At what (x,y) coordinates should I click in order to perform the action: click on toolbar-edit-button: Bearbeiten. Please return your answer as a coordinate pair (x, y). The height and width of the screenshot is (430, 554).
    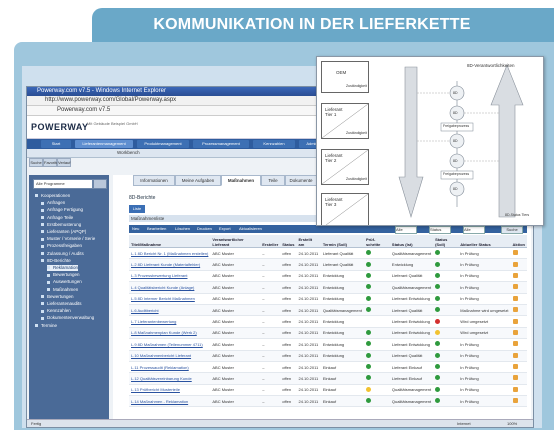
    Looking at the image, I should click on (156, 229).